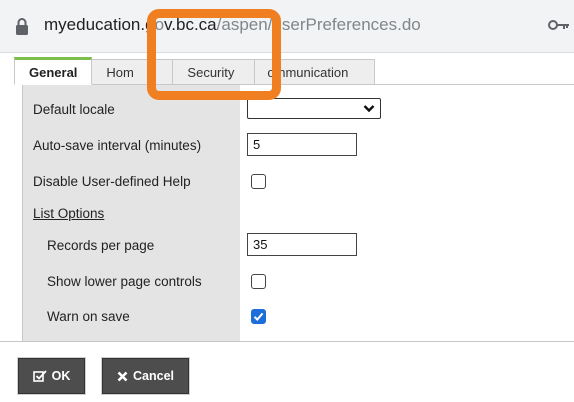  I want to click on tab-security-label: Security, so click(211, 72).